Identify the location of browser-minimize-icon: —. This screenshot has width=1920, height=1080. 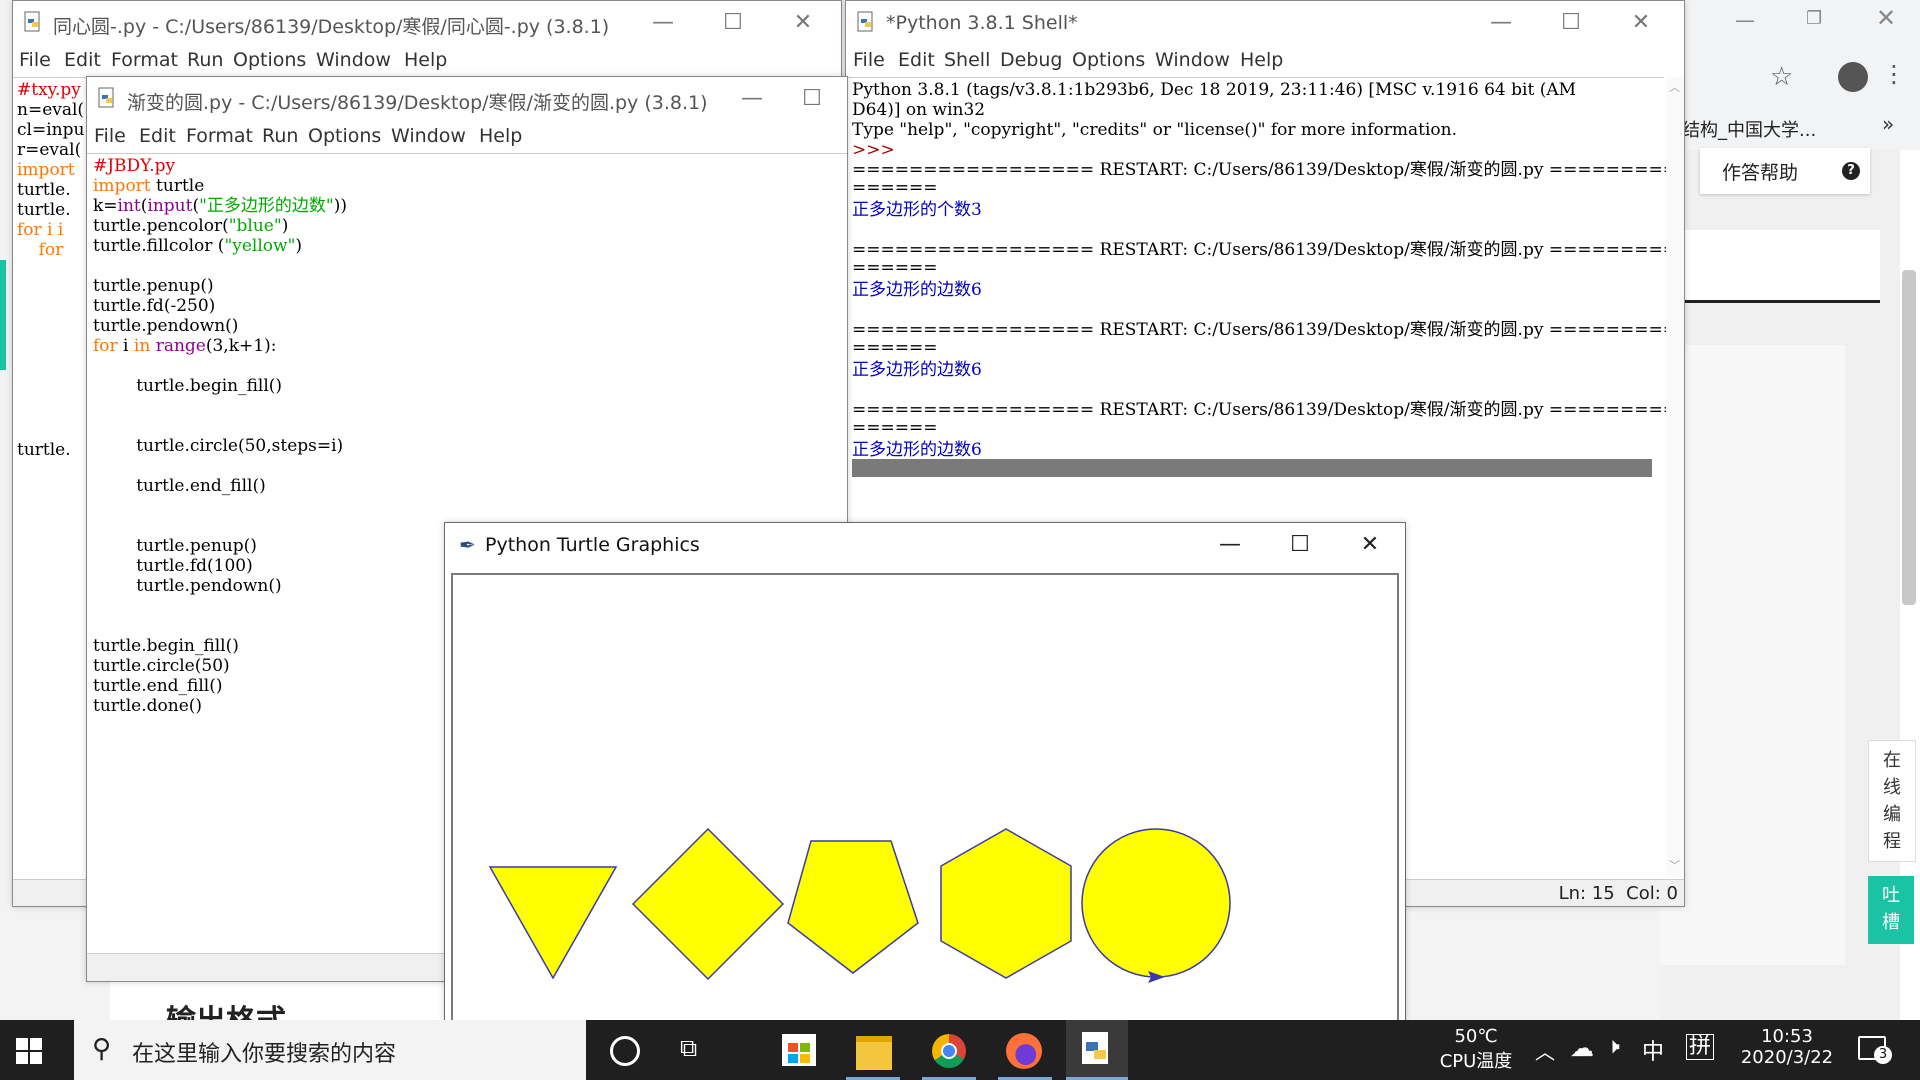
(1745, 20).